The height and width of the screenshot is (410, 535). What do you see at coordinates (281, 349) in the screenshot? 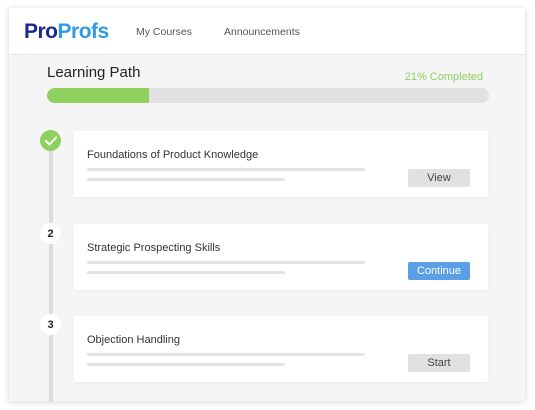
I see `course-card-3: Objection Handling Start` at bounding box center [281, 349].